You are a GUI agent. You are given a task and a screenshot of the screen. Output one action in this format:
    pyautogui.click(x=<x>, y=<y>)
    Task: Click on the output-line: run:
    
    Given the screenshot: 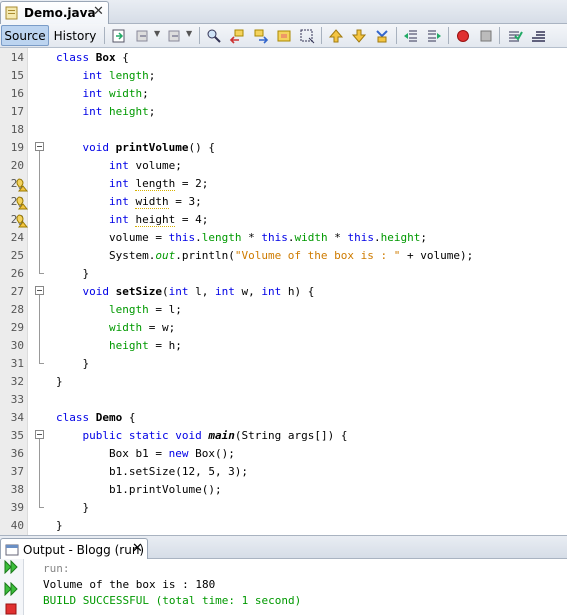 What is the action you would take?
    pyautogui.click(x=56, y=568)
    